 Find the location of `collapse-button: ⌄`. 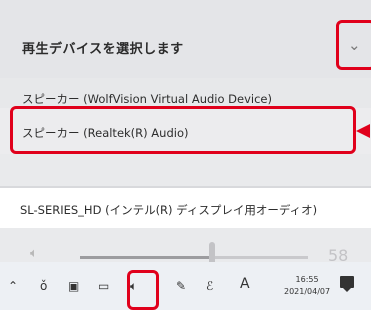

collapse-button: ⌄ is located at coordinates (355, 46).